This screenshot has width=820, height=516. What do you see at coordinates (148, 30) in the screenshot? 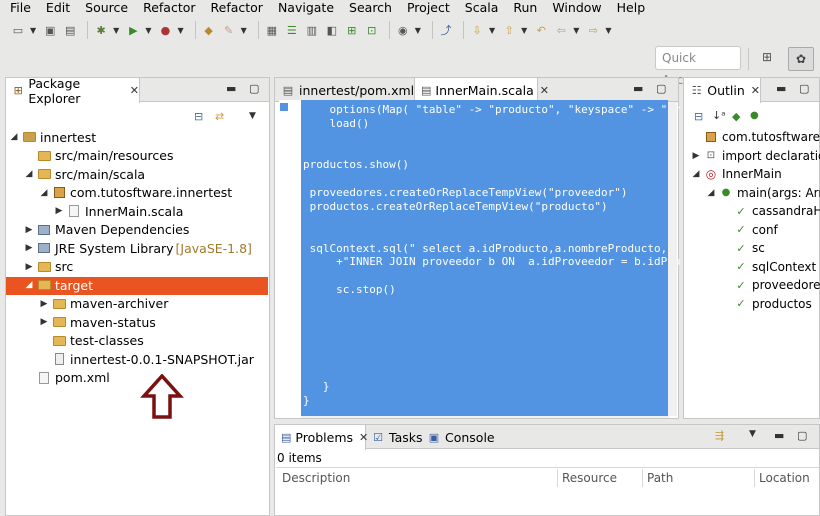
I see `run-dropdown-icon: ▼` at bounding box center [148, 30].